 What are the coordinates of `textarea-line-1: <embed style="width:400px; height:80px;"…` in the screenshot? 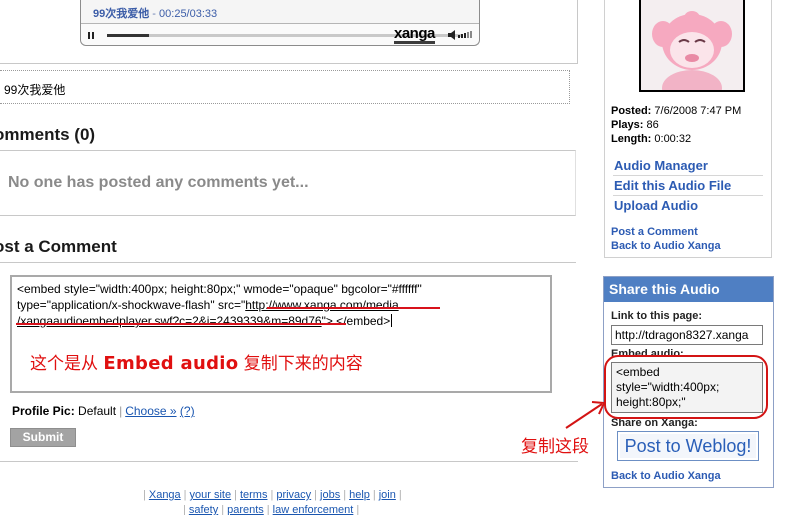 It's located at (219, 289).